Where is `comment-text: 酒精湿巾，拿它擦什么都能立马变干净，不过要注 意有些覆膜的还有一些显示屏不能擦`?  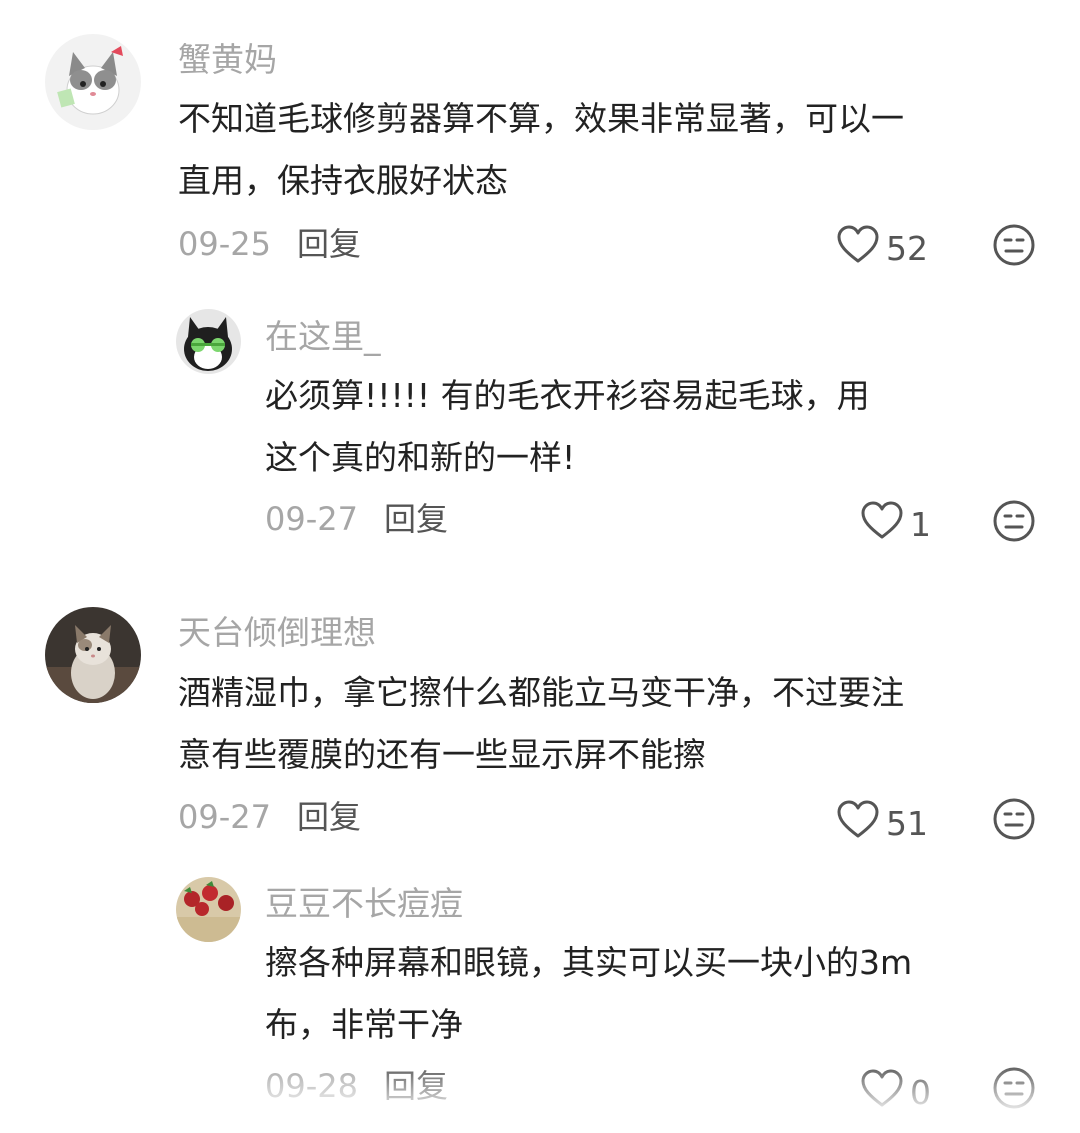 comment-text: 酒精湿巾，拿它擦什么都能立马变干净，不过要注 意有些覆膜的还有一些显示屏不能擦 is located at coordinates (608, 724).